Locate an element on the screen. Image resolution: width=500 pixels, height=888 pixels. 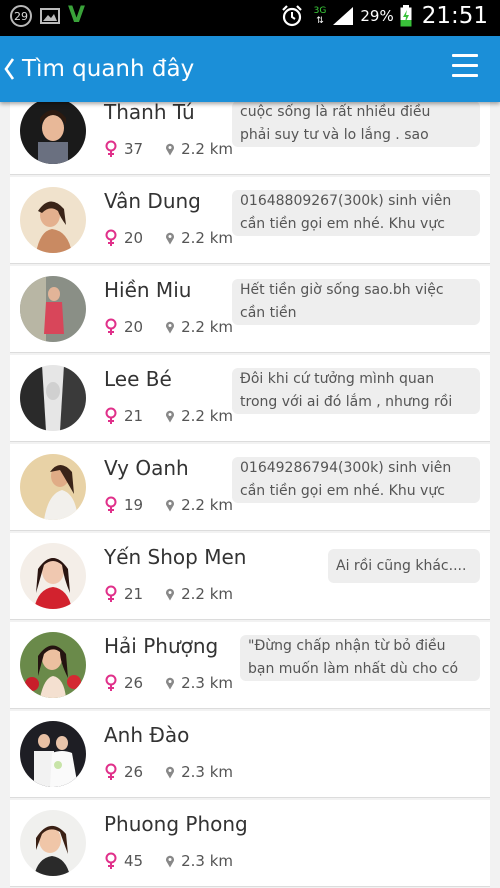
user-age: 20 is located at coordinates (134, 327).